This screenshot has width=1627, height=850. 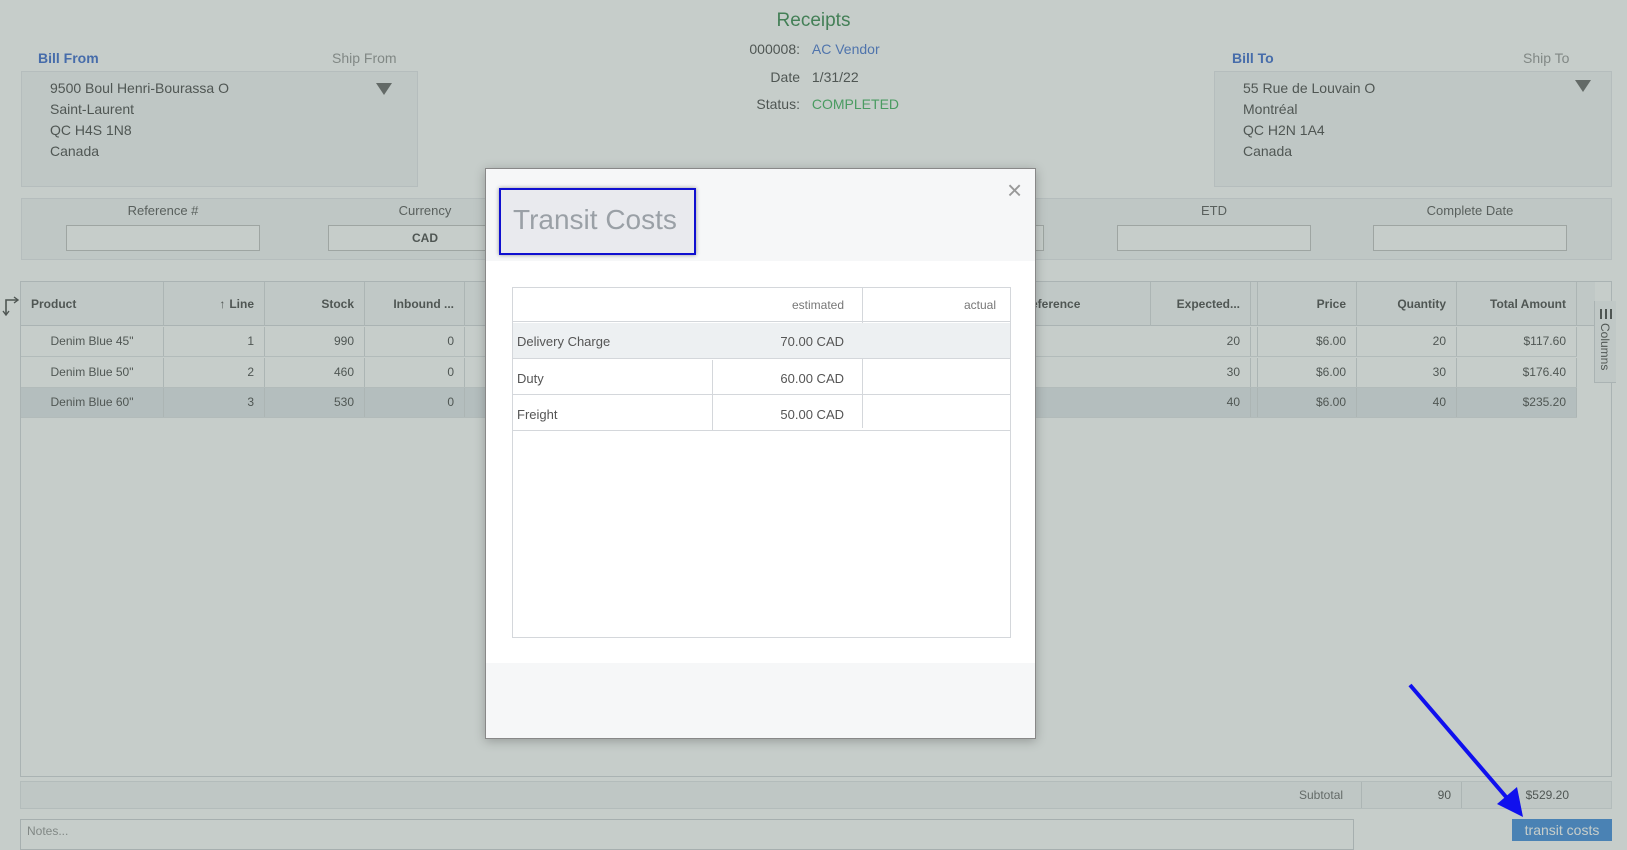 What do you see at coordinates (817, 305) in the screenshot?
I see `col-estimated: estimated` at bounding box center [817, 305].